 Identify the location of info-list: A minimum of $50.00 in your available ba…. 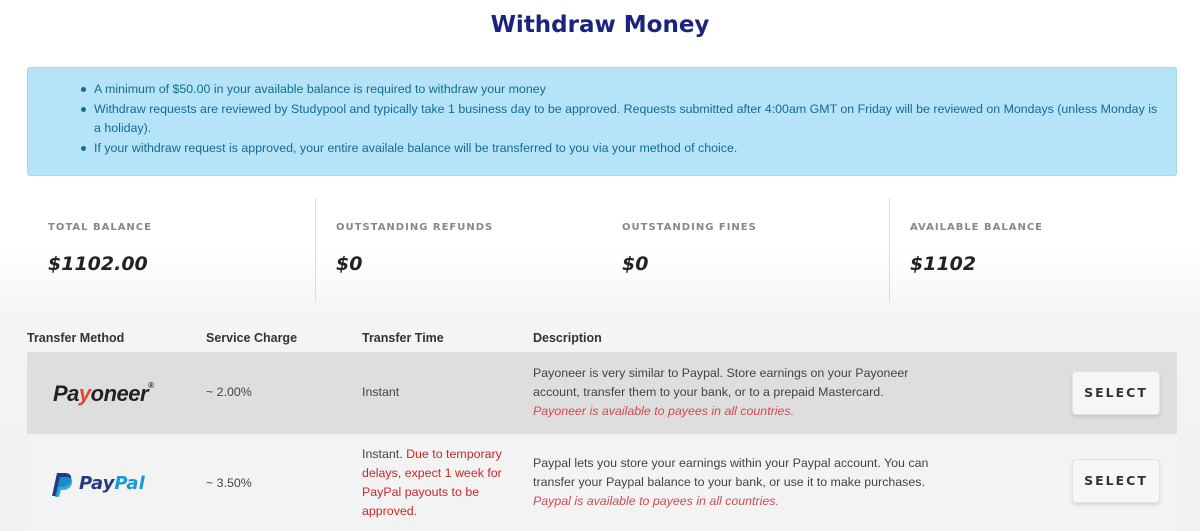
(619, 119).